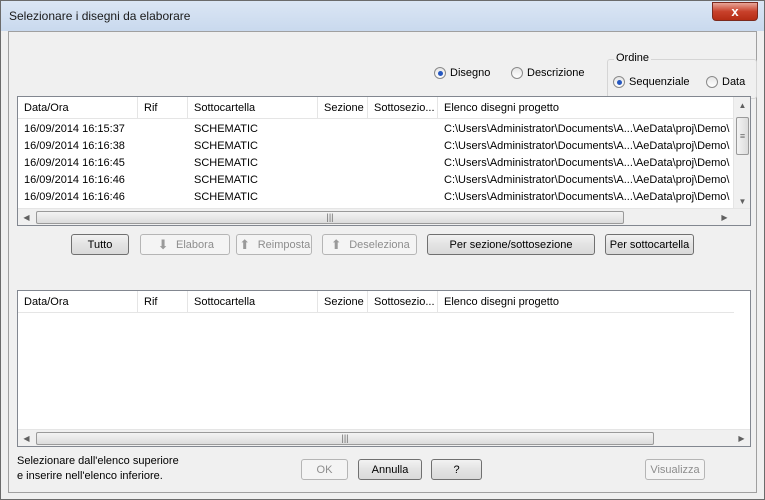 The height and width of the screenshot is (500, 765). I want to click on scroll-up-arrow: ▲, so click(742, 105).